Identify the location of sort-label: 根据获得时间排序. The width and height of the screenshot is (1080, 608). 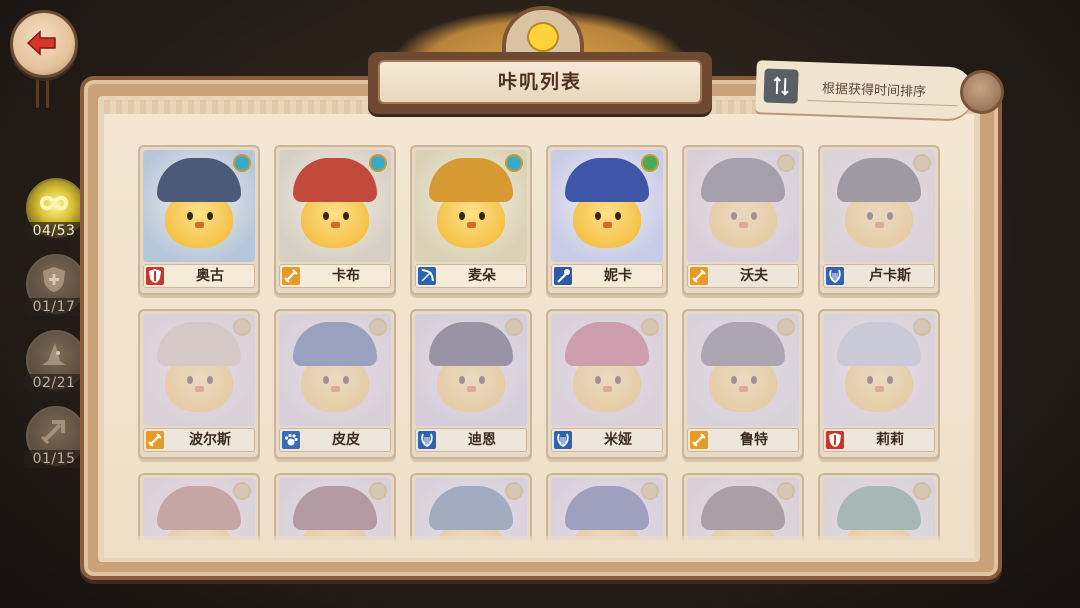
(874, 91).